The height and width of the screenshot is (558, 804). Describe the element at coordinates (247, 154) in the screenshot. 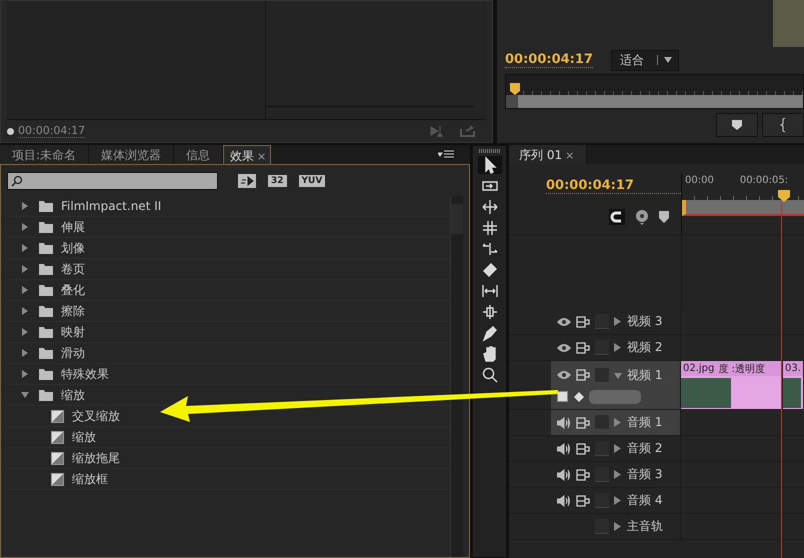

I see `panel-tab: 效果 ×` at that location.